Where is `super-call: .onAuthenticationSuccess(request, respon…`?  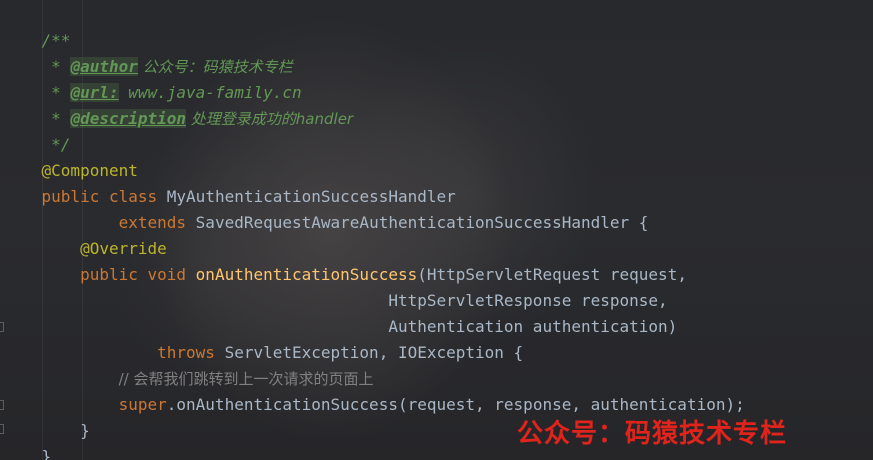 super-call: .onAuthenticationSuccess(request, respon… is located at coordinates (455, 404).